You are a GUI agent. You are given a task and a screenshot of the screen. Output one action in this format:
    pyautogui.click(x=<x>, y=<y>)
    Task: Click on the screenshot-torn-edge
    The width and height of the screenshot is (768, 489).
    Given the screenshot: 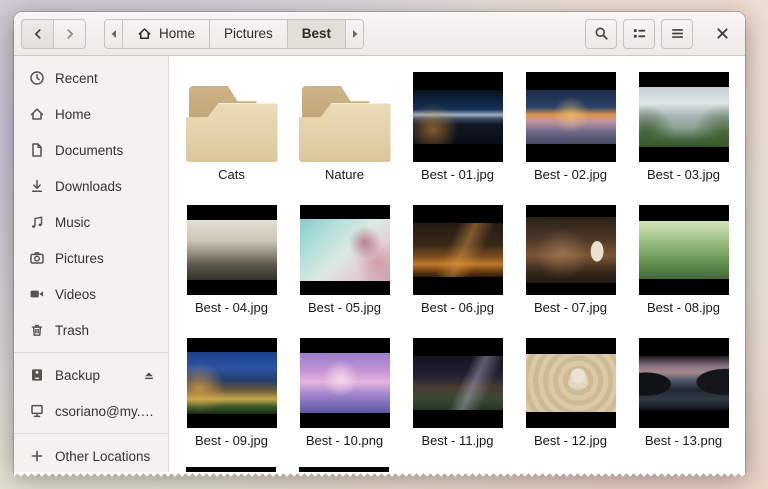 What is the action you would take?
    pyautogui.click(x=379, y=475)
    